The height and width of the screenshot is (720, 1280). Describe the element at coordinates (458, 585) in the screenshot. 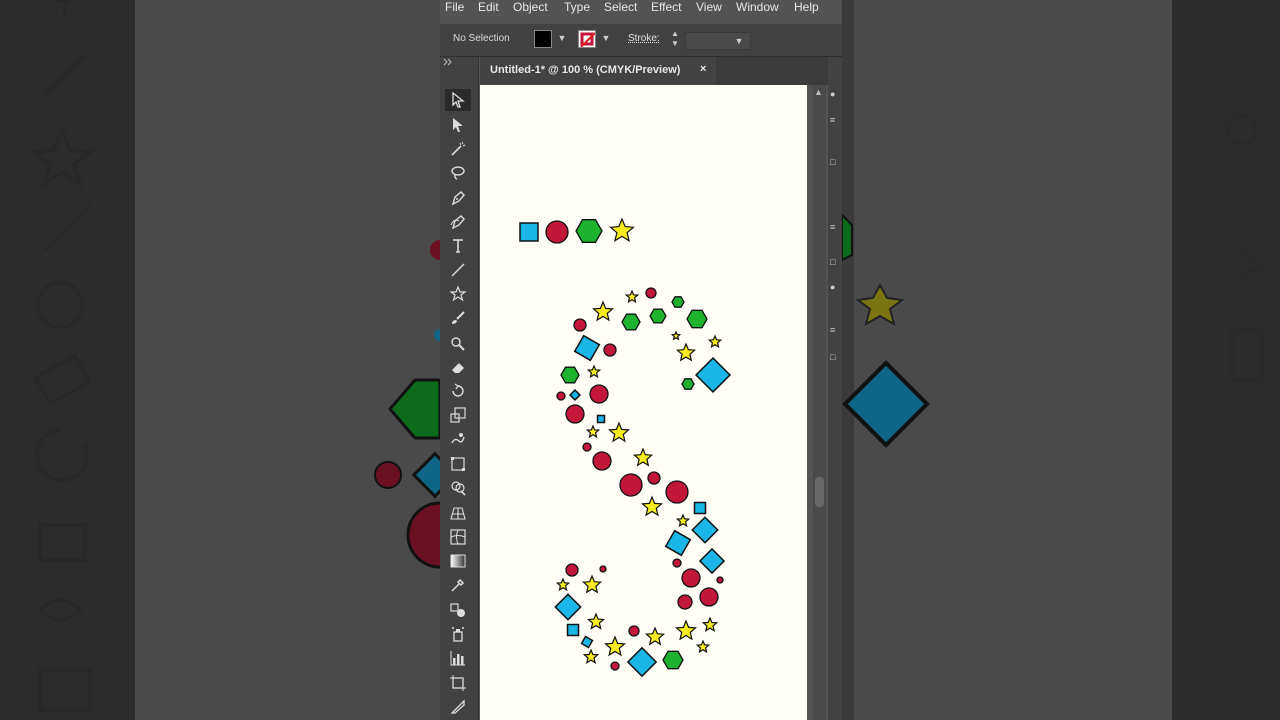

I see `eyedropper-tool` at that location.